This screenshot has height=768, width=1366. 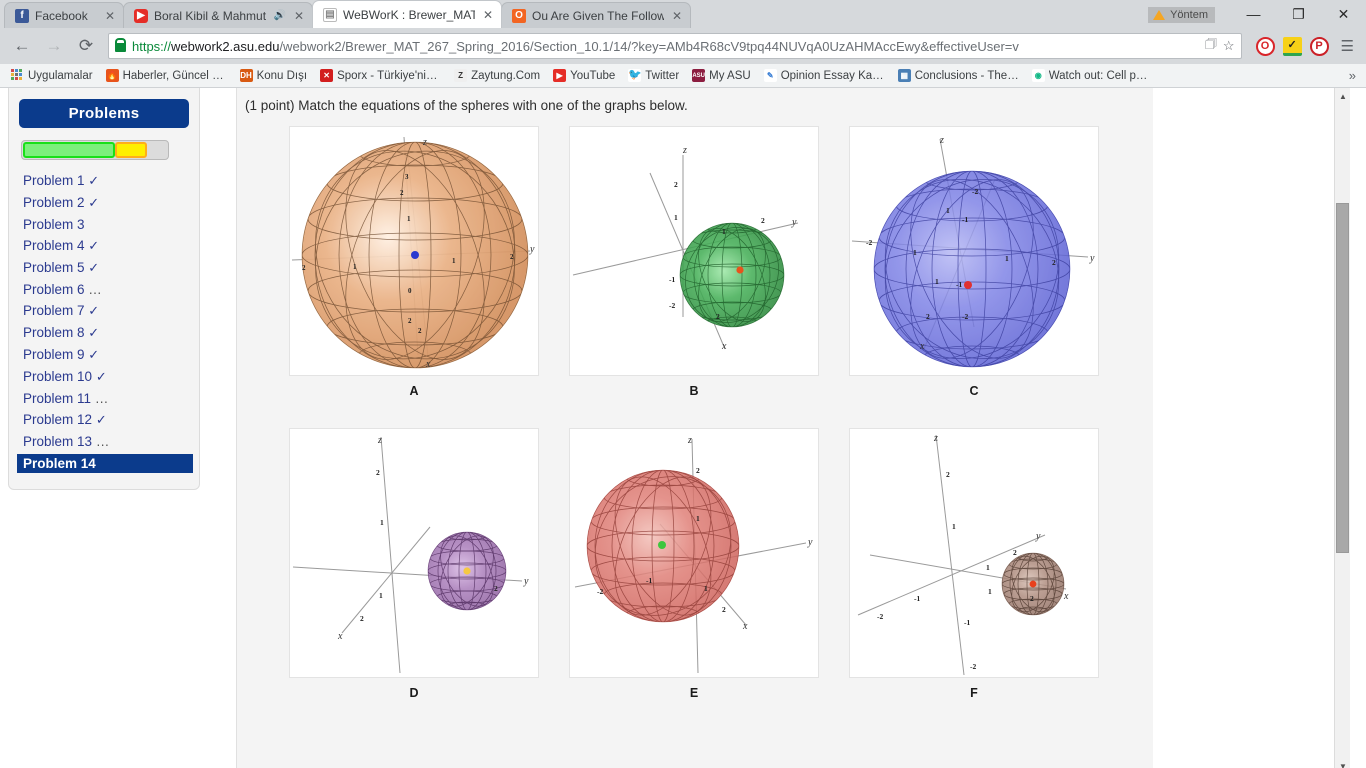 I want to click on sidebar-item-problem-8: Problem 8 ✓, so click(x=104, y=333).